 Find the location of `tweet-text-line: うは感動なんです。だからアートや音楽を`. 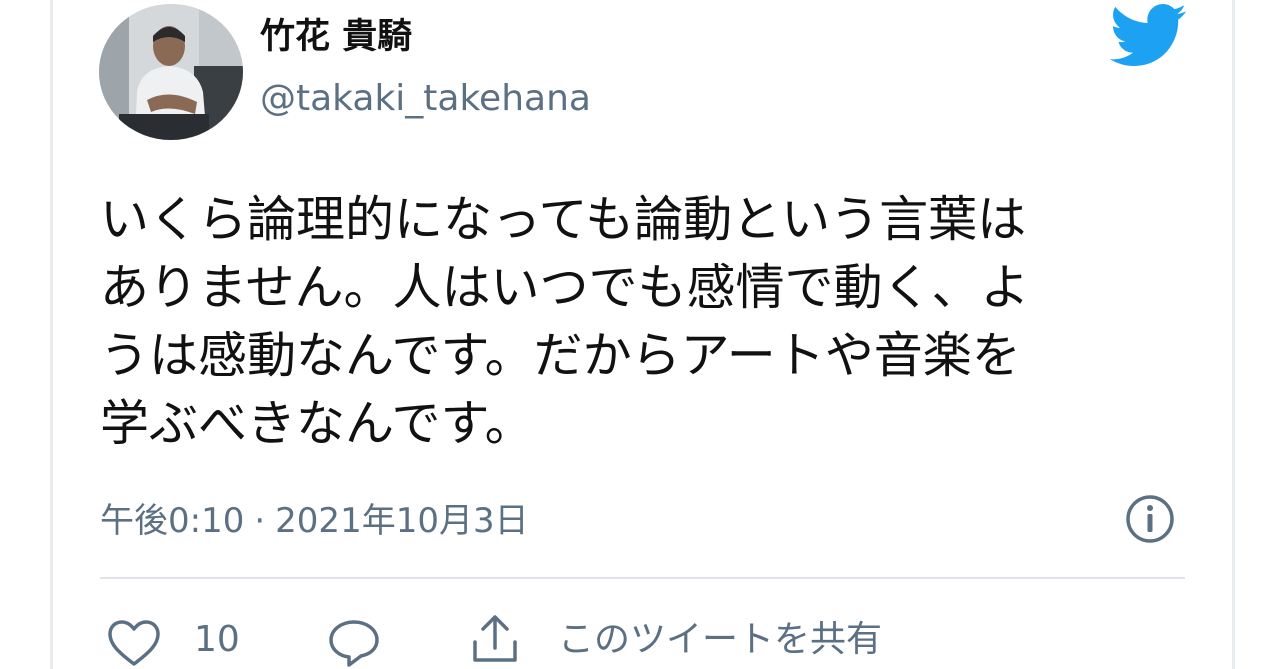

tweet-text-line: うは感動なんです。だからアートや音楽を is located at coordinates (560, 355).